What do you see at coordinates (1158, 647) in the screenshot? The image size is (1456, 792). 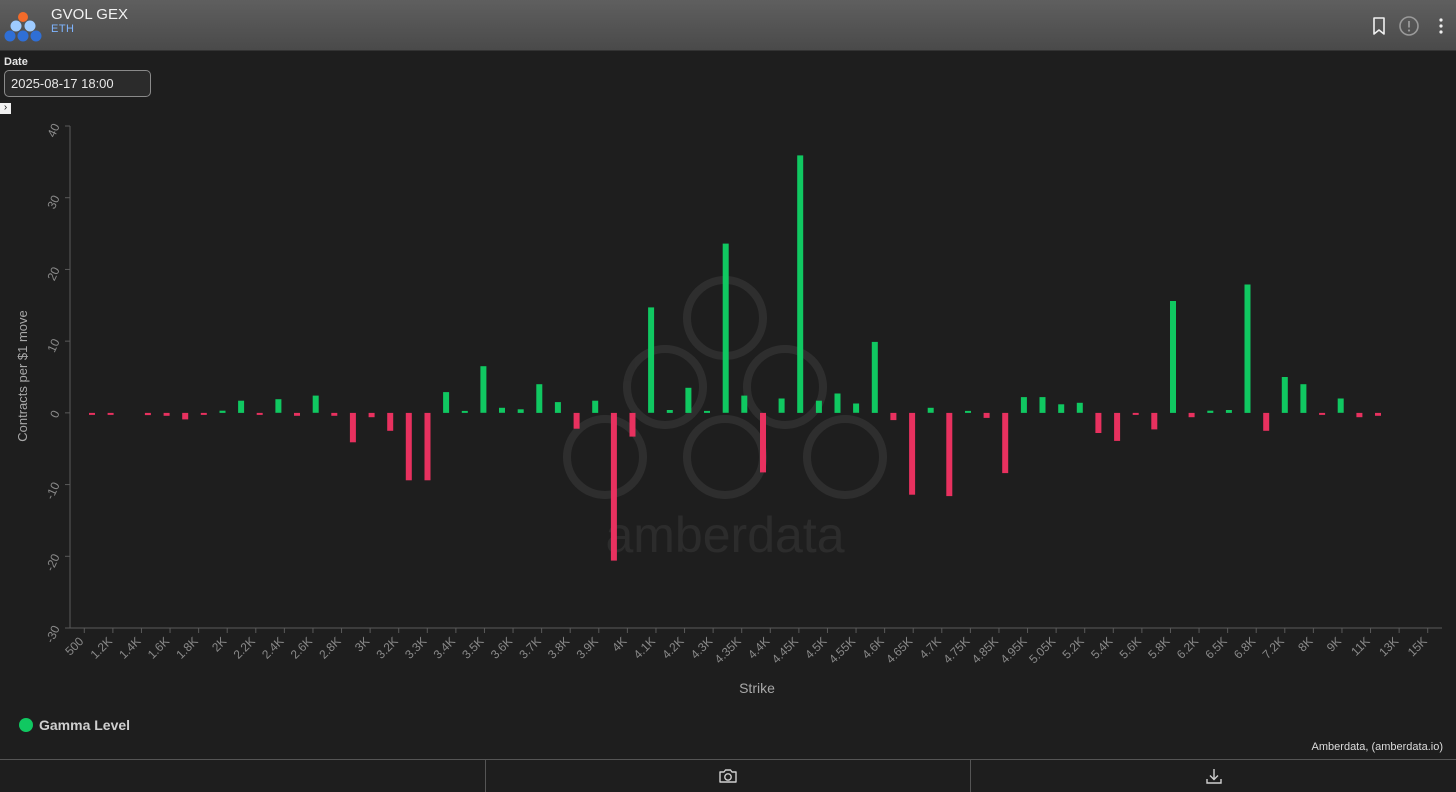 I see `x-tick-label: 5.8K` at bounding box center [1158, 647].